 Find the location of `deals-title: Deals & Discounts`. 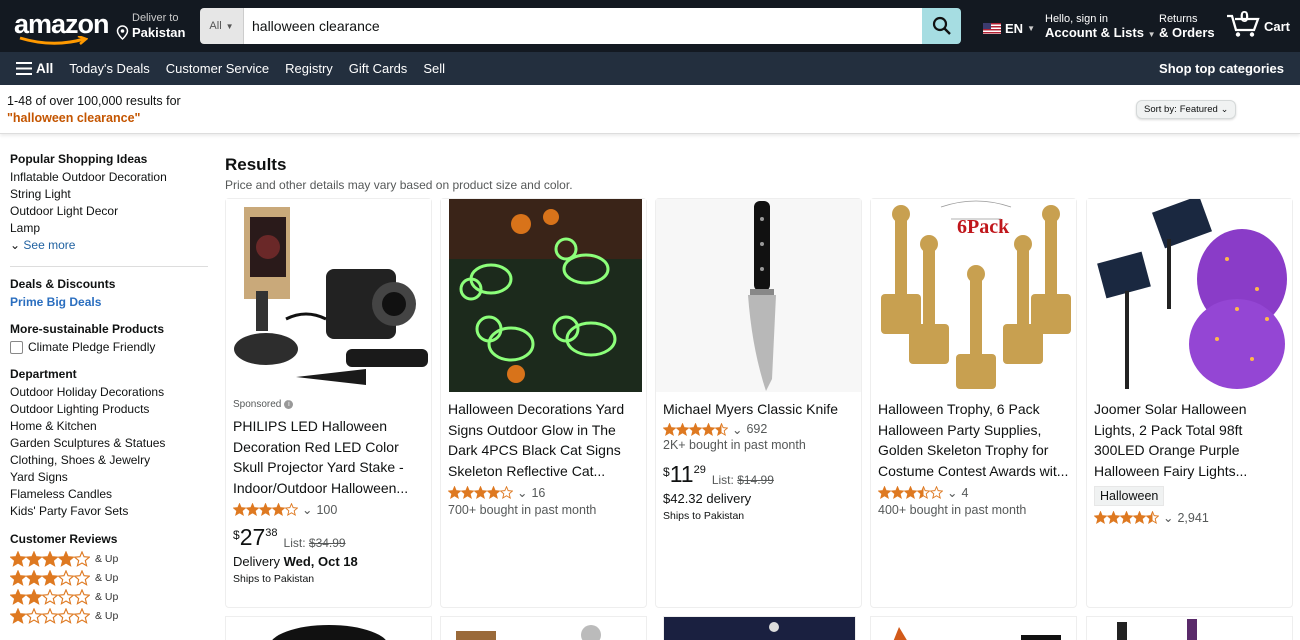

deals-title: Deals & Discounts is located at coordinates (63, 284).